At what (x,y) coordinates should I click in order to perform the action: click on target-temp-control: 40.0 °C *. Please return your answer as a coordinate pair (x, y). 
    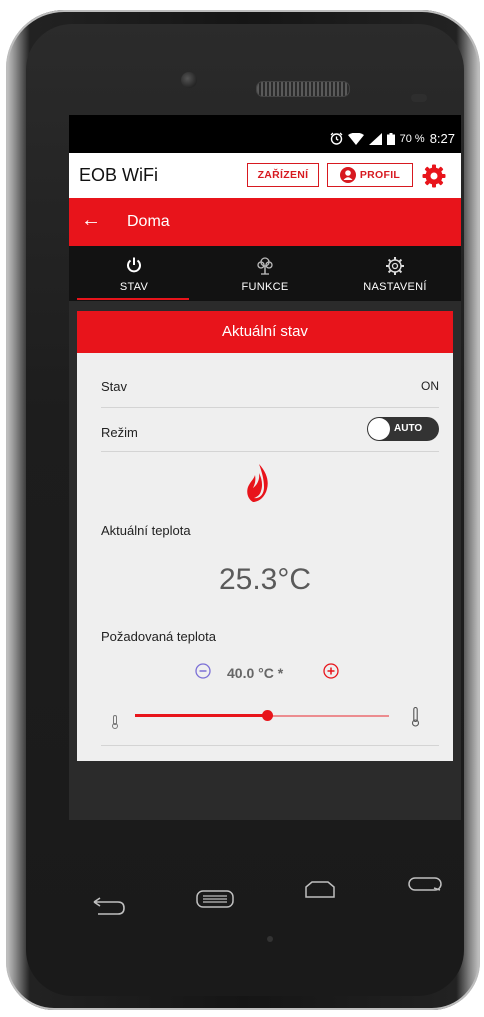
    Looking at the image, I should click on (265, 674).